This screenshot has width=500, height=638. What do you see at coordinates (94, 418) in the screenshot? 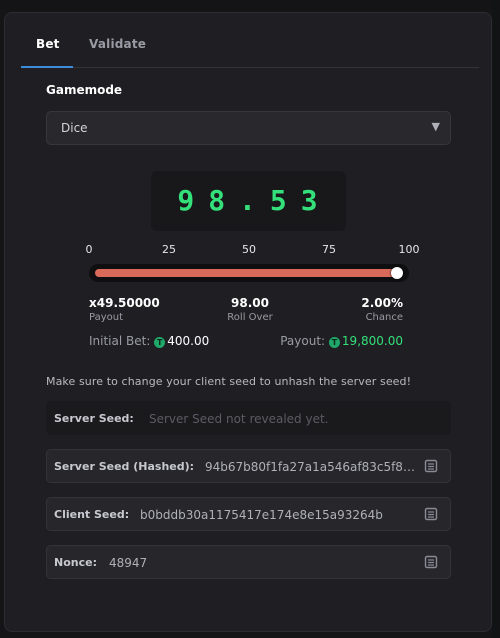
I see `server-seed-label: Server Seed:` at bounding box center [94, 418].